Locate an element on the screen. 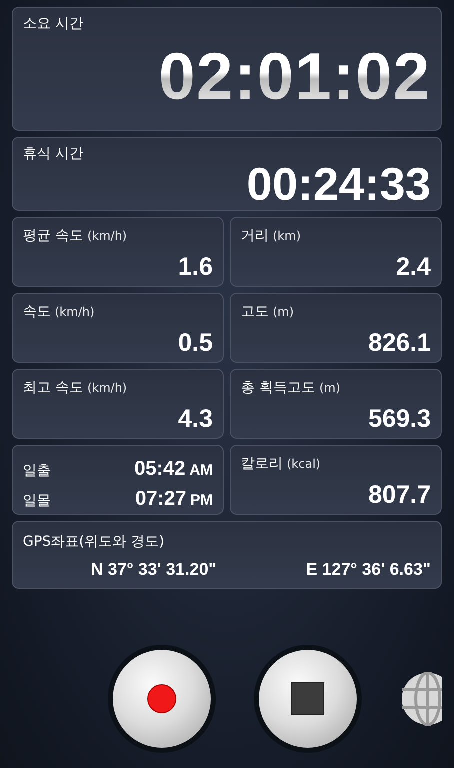 This screenshot has width=454, height=768. stat-value: 1.6 is located at coordinates (195, 267).